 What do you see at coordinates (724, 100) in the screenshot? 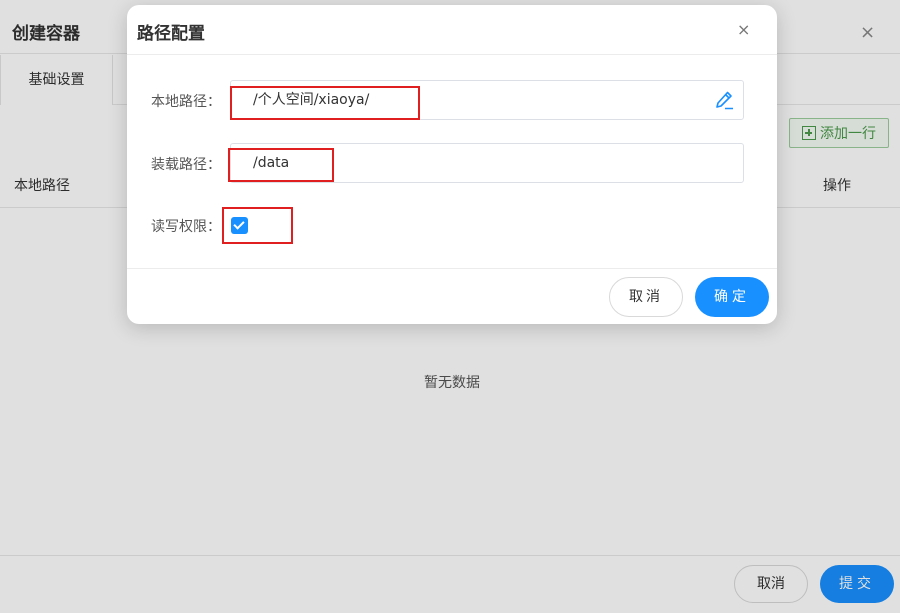
I see `edit-pencil-icon` at bounding box center [724, 100].